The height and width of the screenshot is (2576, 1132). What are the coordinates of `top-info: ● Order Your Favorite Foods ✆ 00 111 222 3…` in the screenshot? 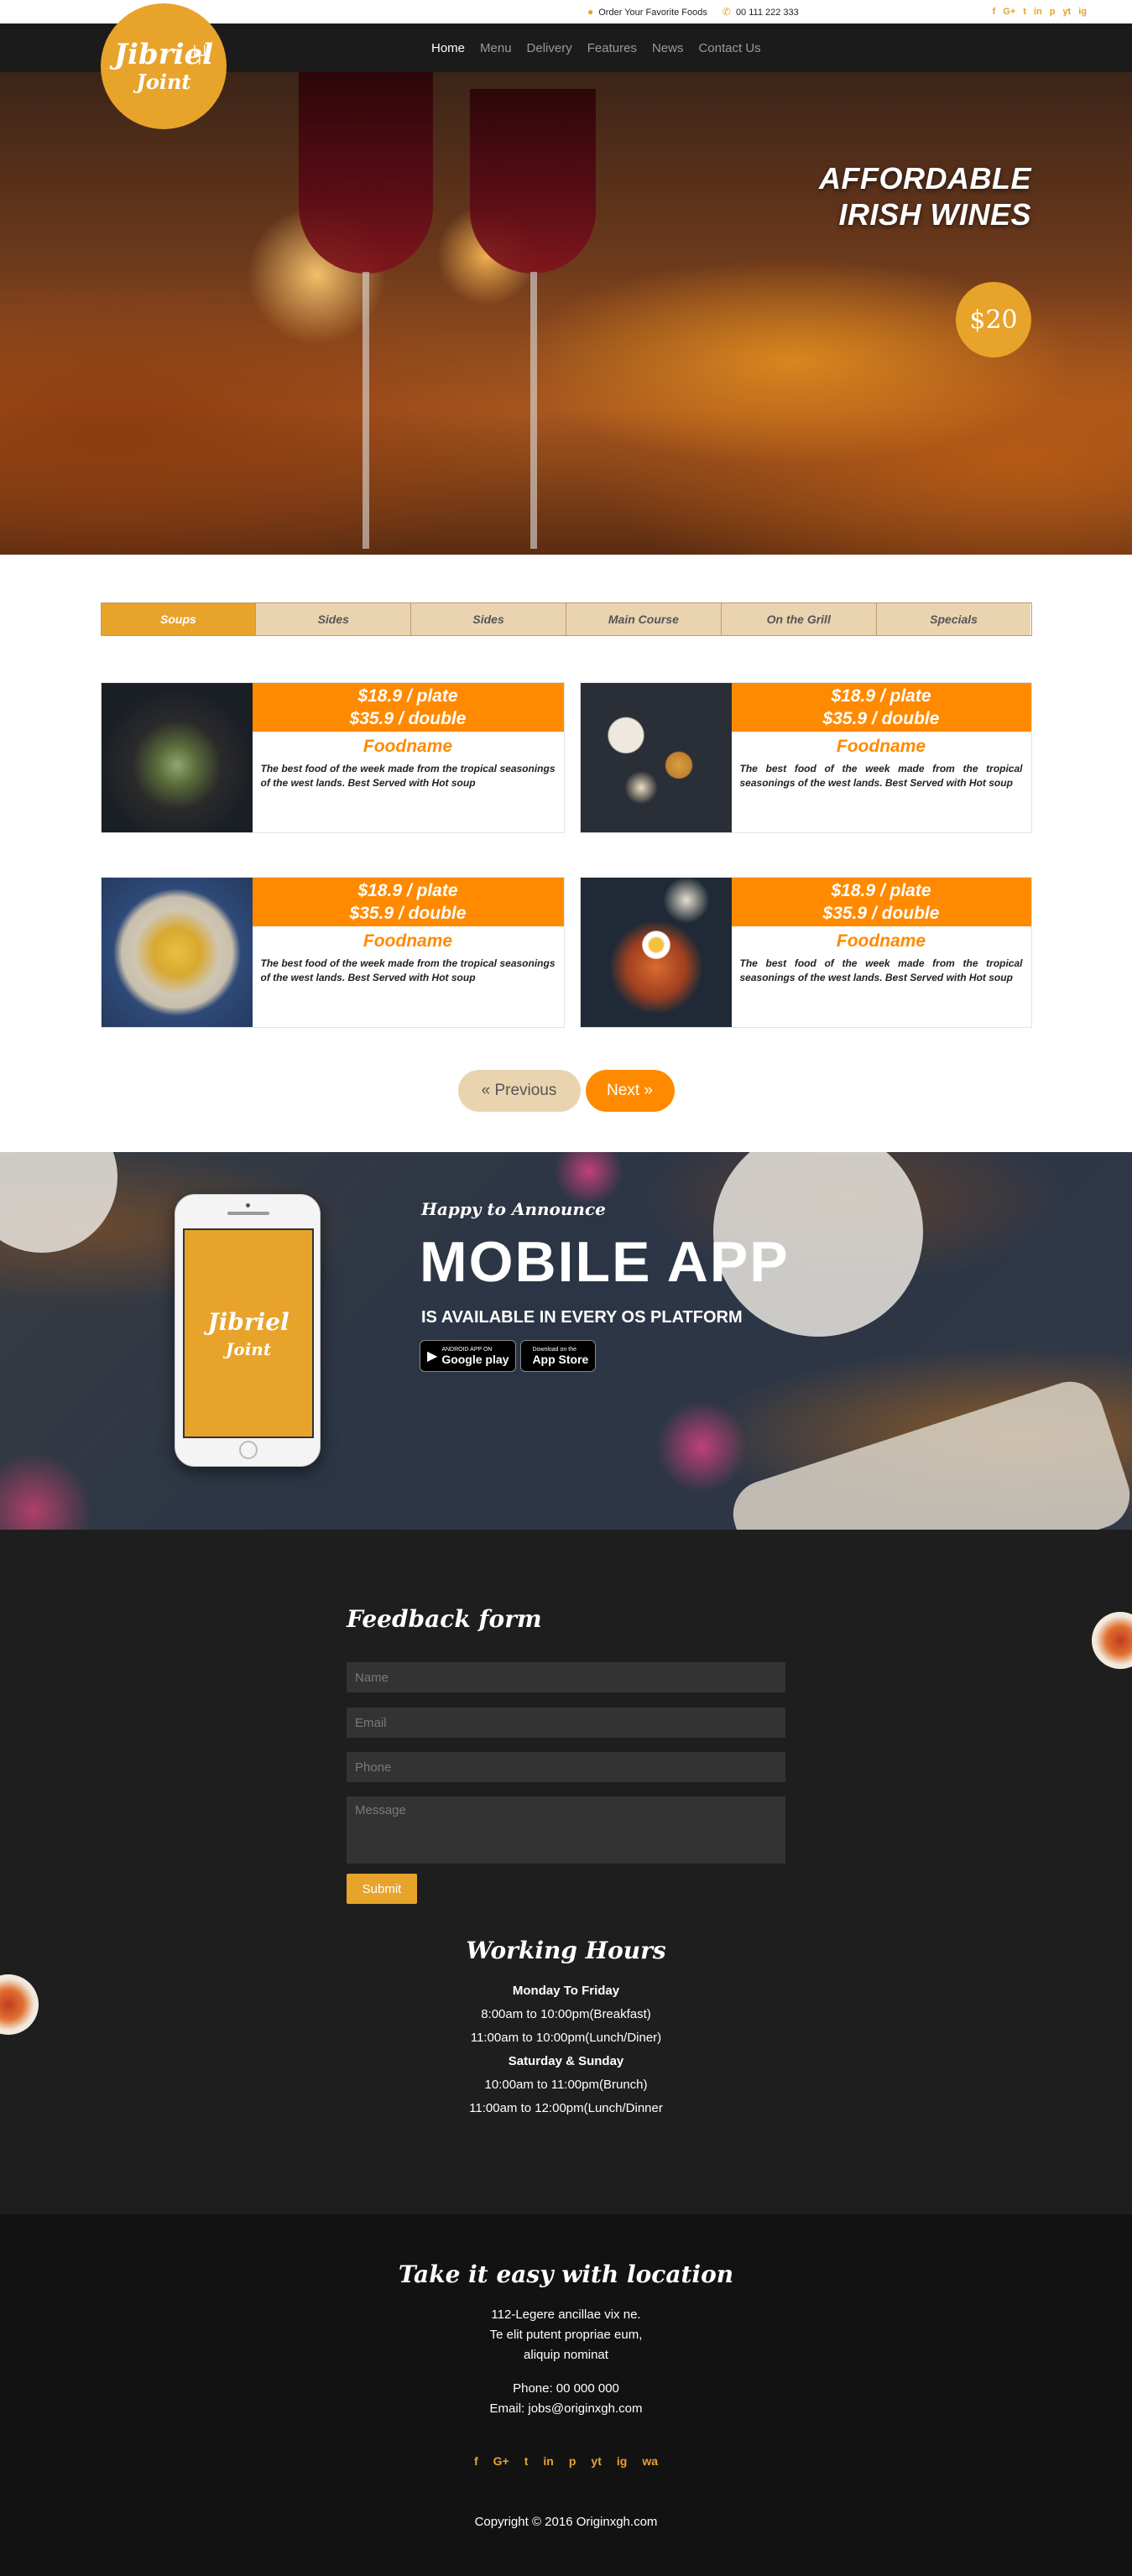 It's located at (693, 11).